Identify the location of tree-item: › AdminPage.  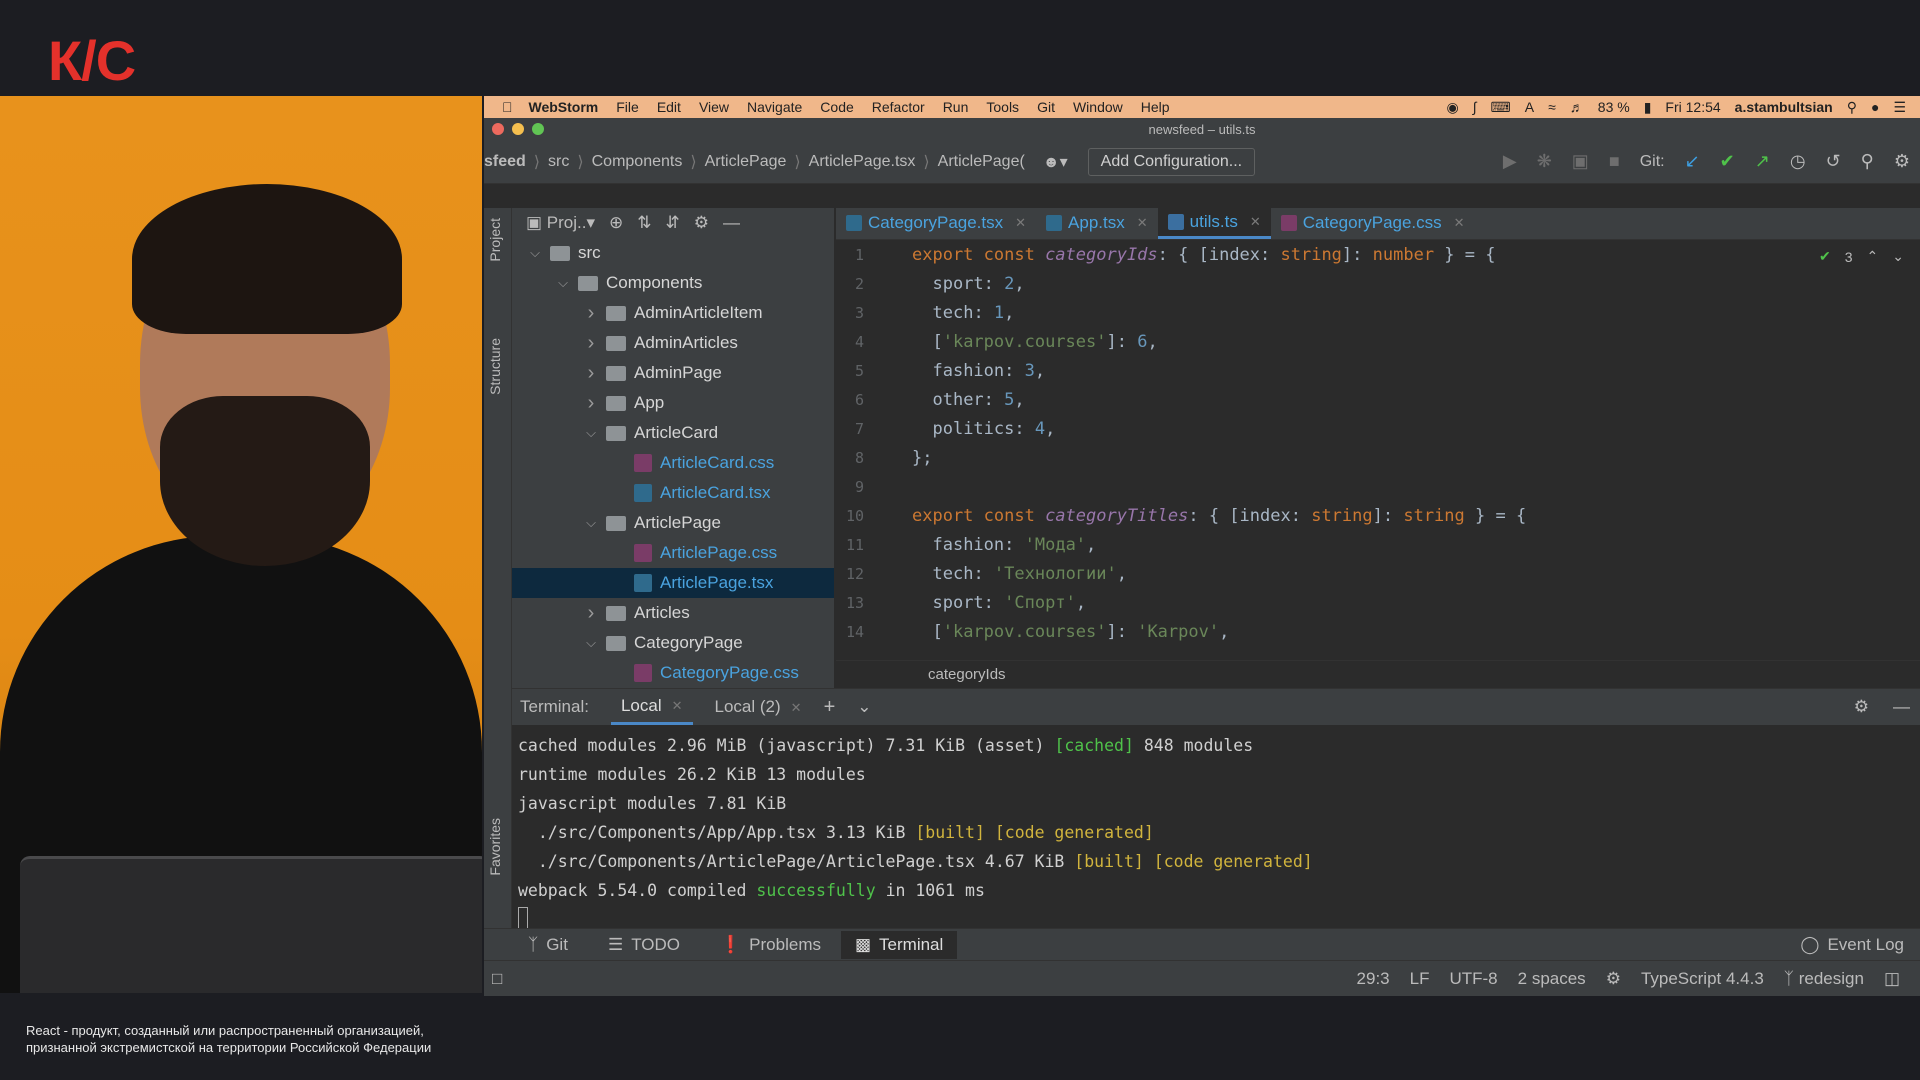
(673, 373).